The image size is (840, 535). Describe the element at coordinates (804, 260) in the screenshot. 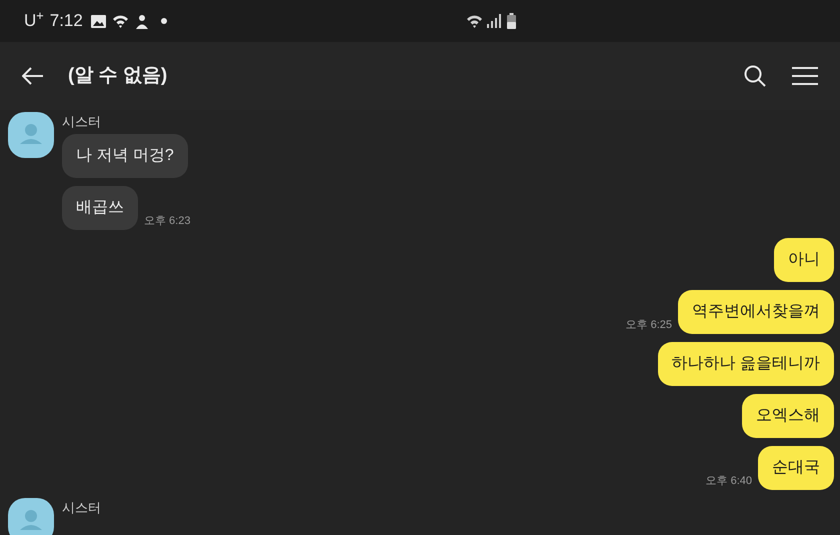

I see `message-bubble: 아니` at that location.